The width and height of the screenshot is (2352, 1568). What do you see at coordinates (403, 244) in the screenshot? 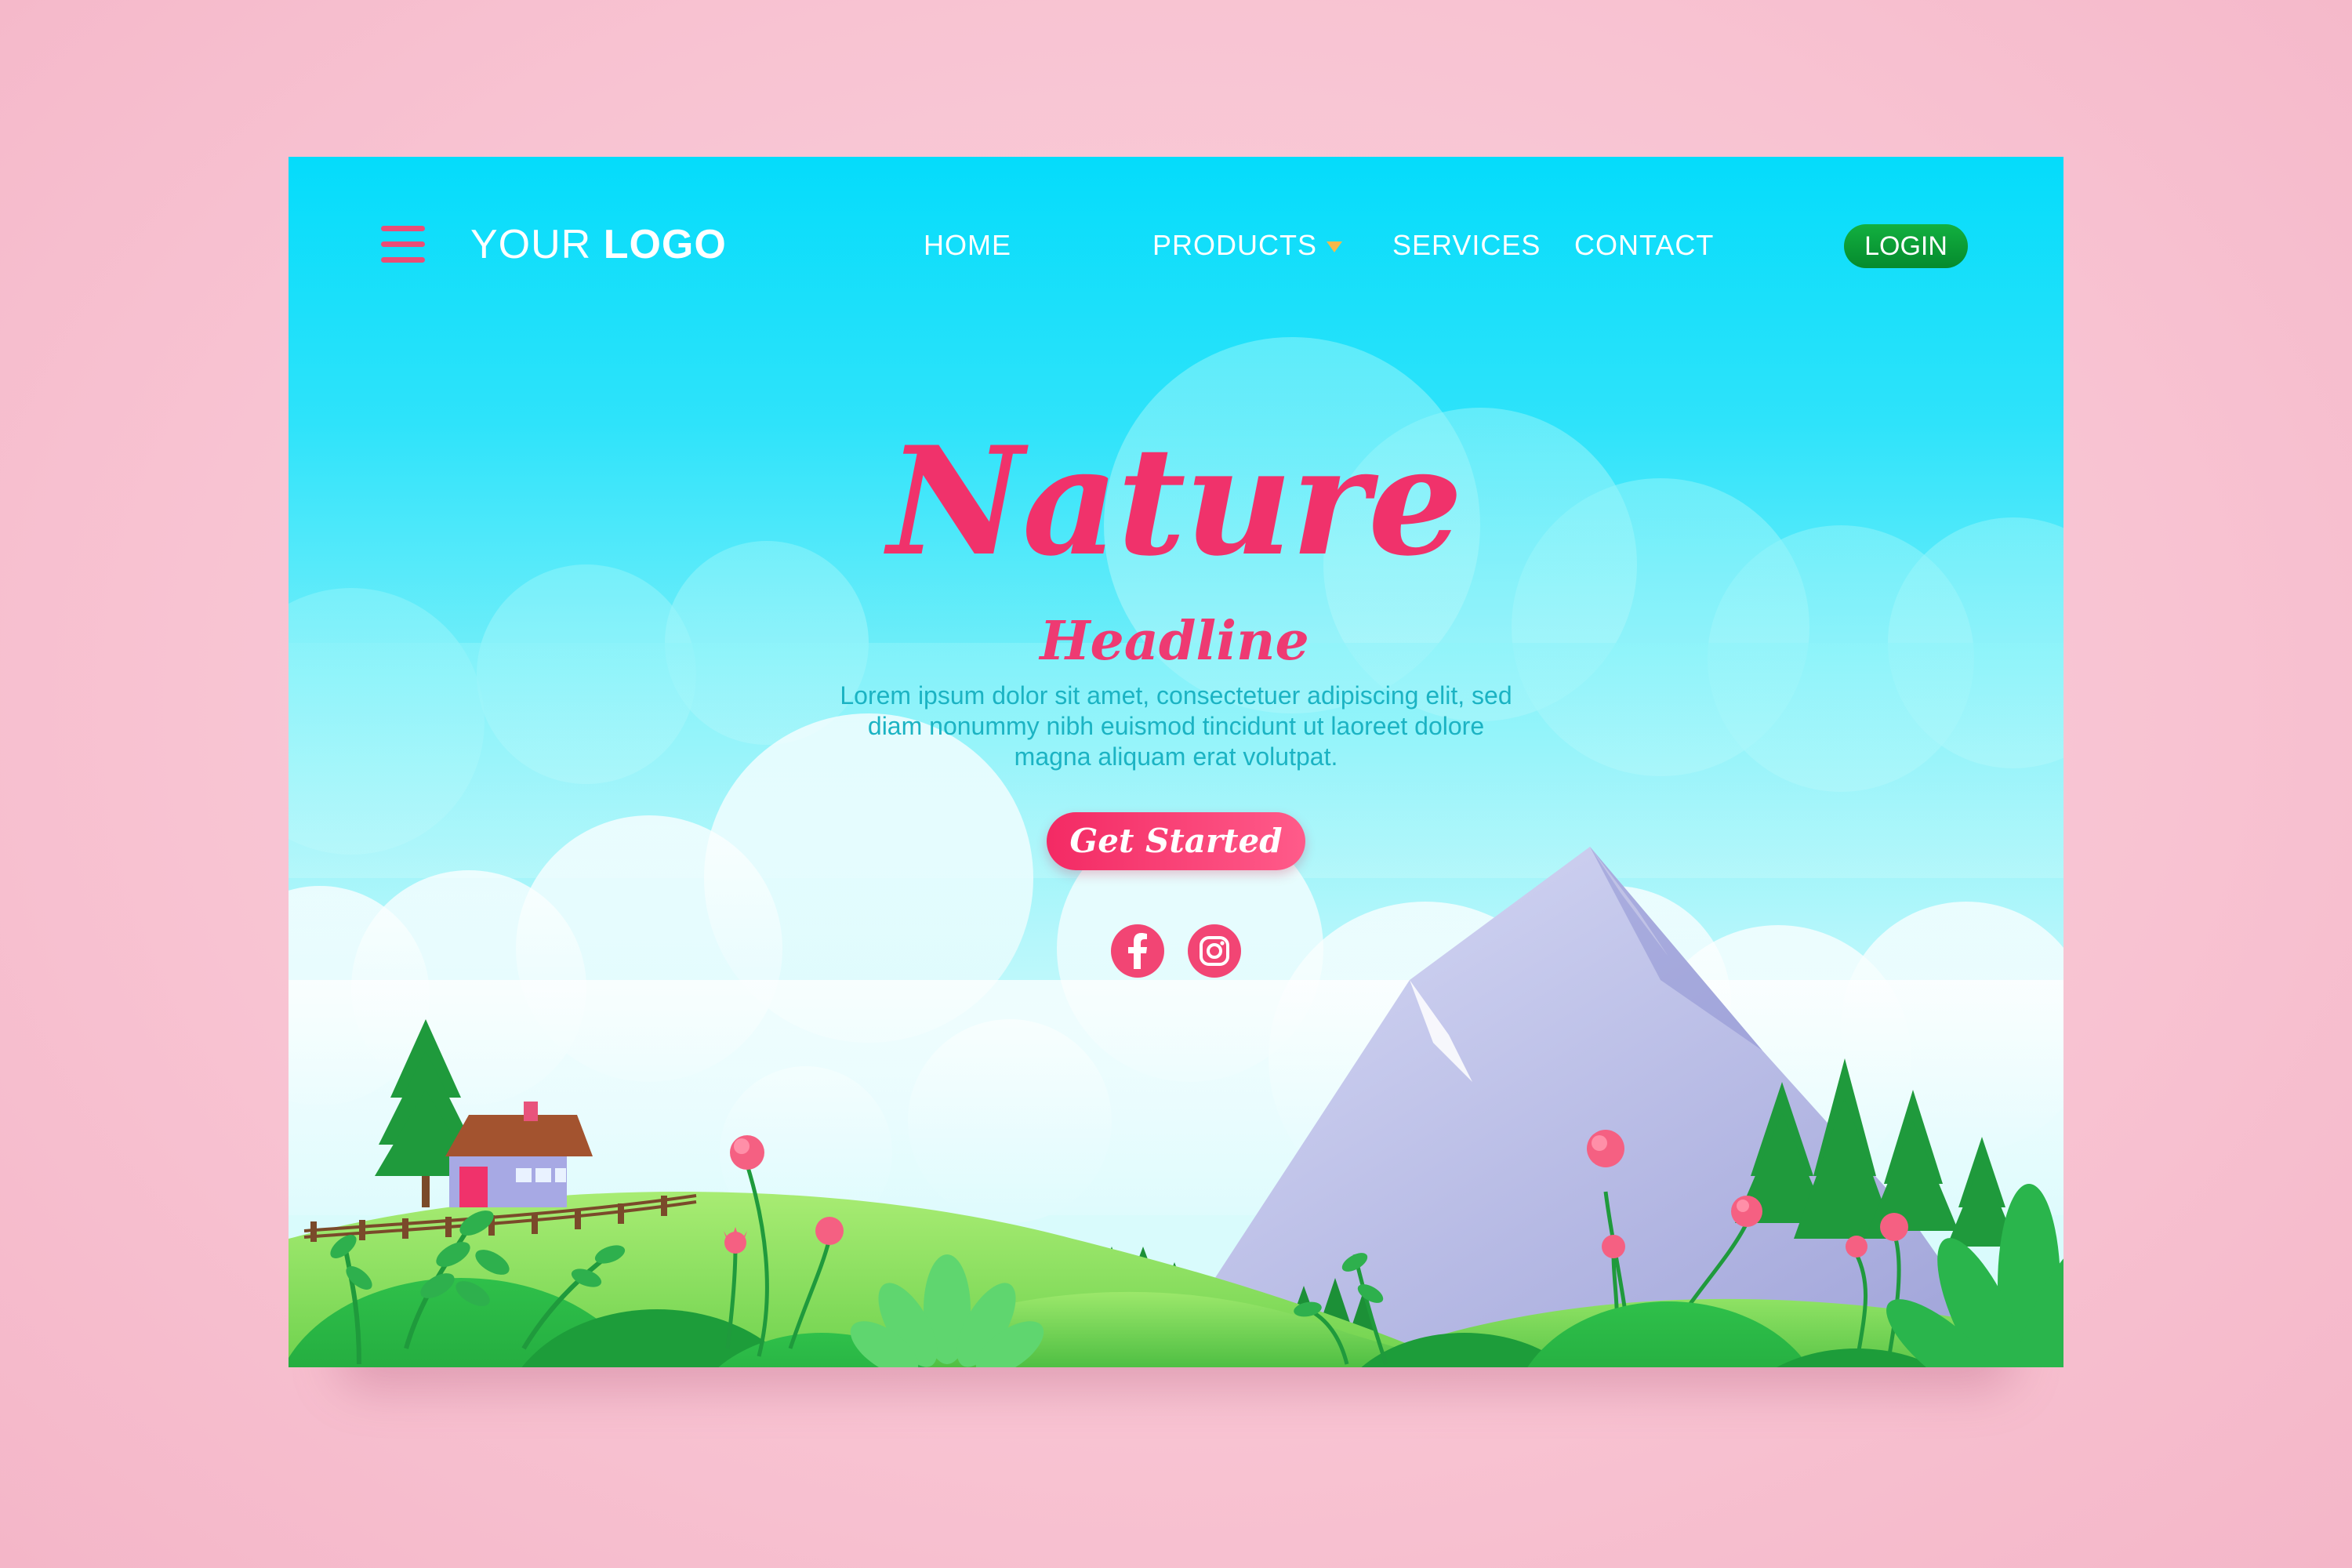
I see `hamburger-menu-icon` at bounding box center [403, 244].